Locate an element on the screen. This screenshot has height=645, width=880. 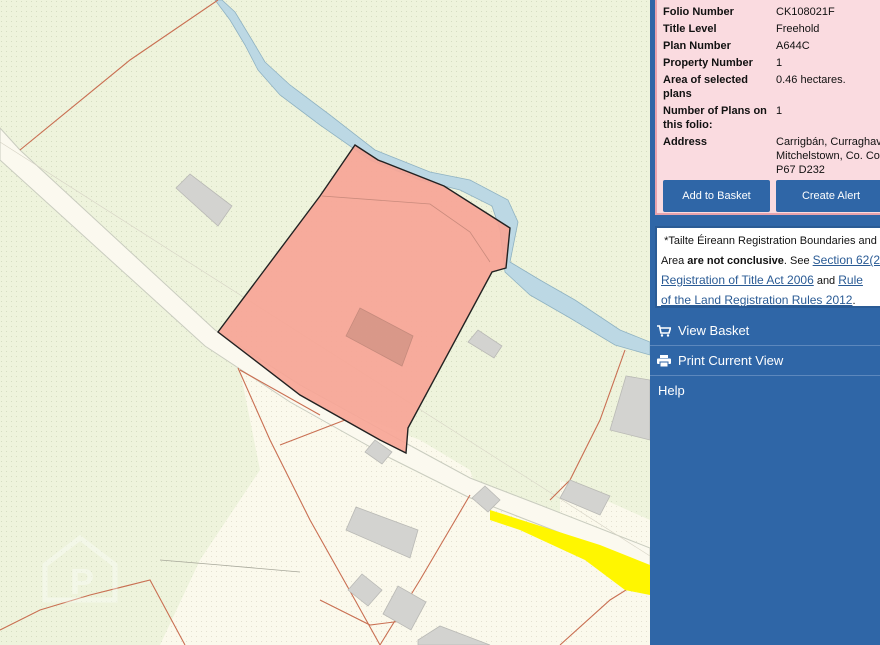
folio-number-label: Folio Number is located at coordinates (698, 12).